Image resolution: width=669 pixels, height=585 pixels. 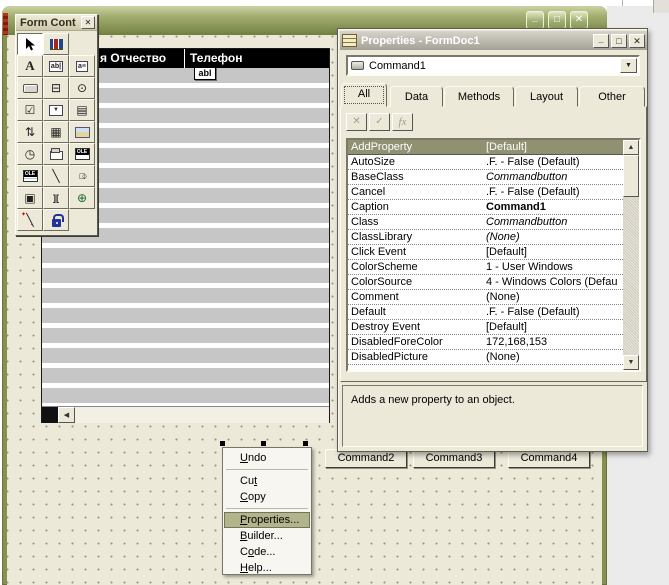 What do you see at coordinates (216, 58) in the screenshot?
I see `grid-header-phone: Телефон` at bounding box center [216, 58].